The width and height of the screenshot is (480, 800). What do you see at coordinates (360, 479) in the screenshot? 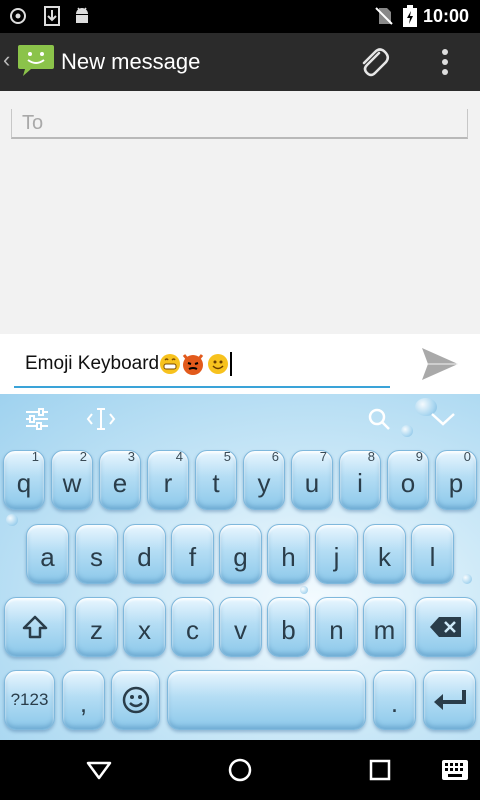
I see `key-i: 8i` at bounding box center [360, 479].